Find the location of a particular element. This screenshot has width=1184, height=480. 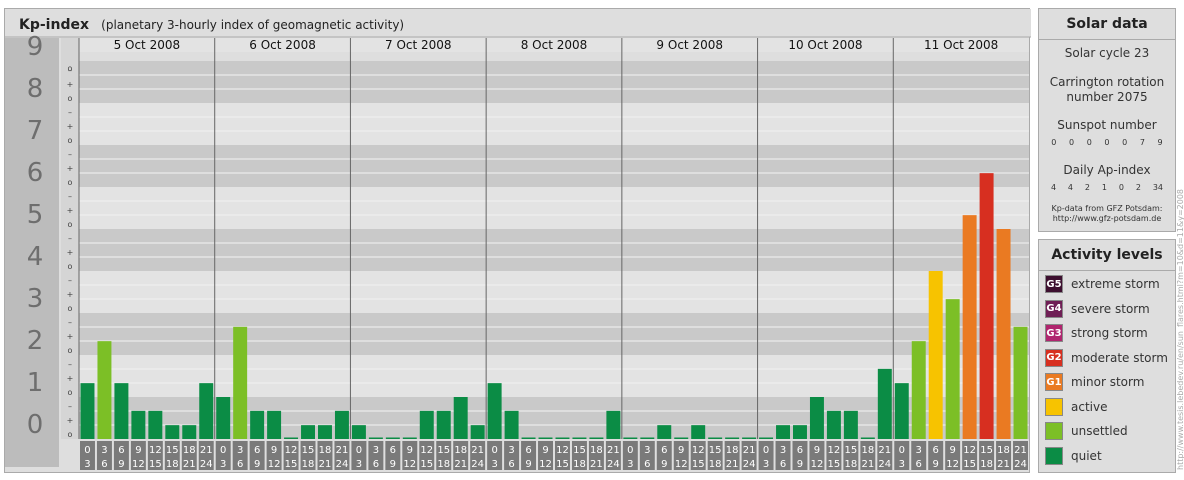

legend-swatch is located at coordinates (1054, 455).